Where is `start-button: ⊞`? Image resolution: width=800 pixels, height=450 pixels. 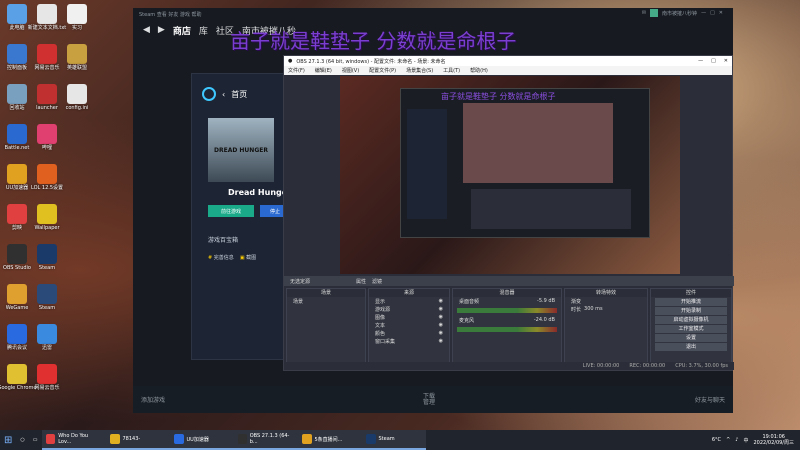 start-button: ⊞ is located at coordinates (8, 440).